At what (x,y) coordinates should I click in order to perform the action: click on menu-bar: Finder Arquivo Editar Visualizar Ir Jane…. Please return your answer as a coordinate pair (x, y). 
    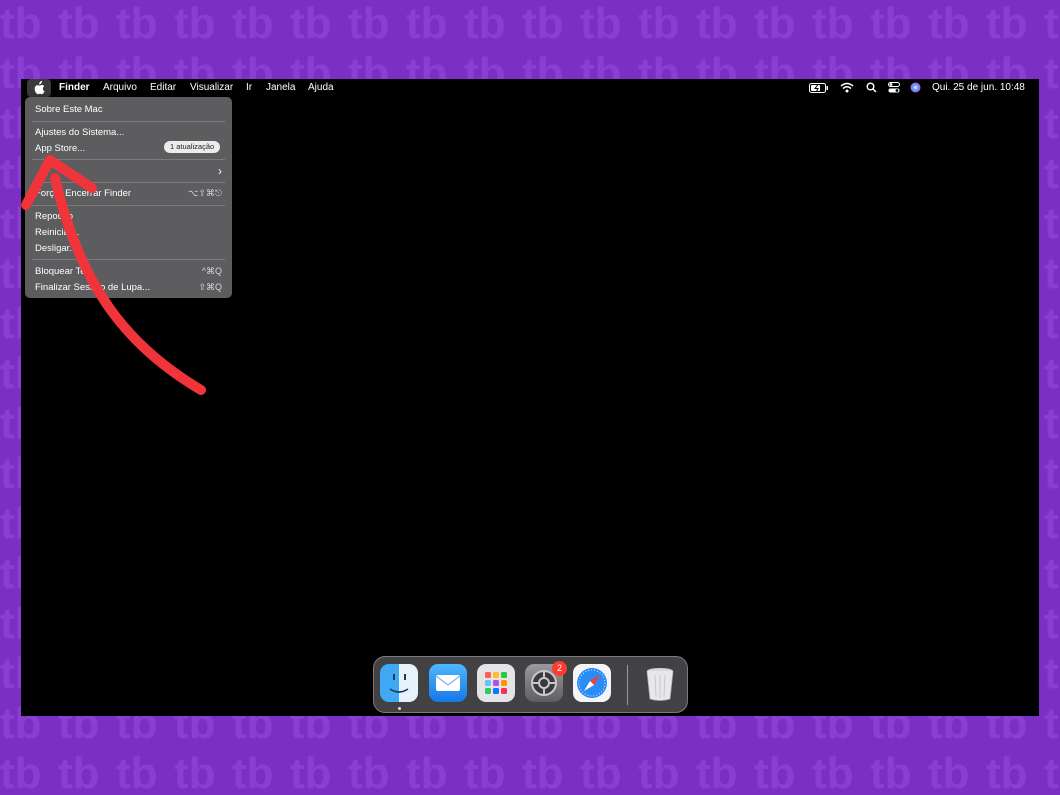
    Looking at the image, I should click on (530, 88).